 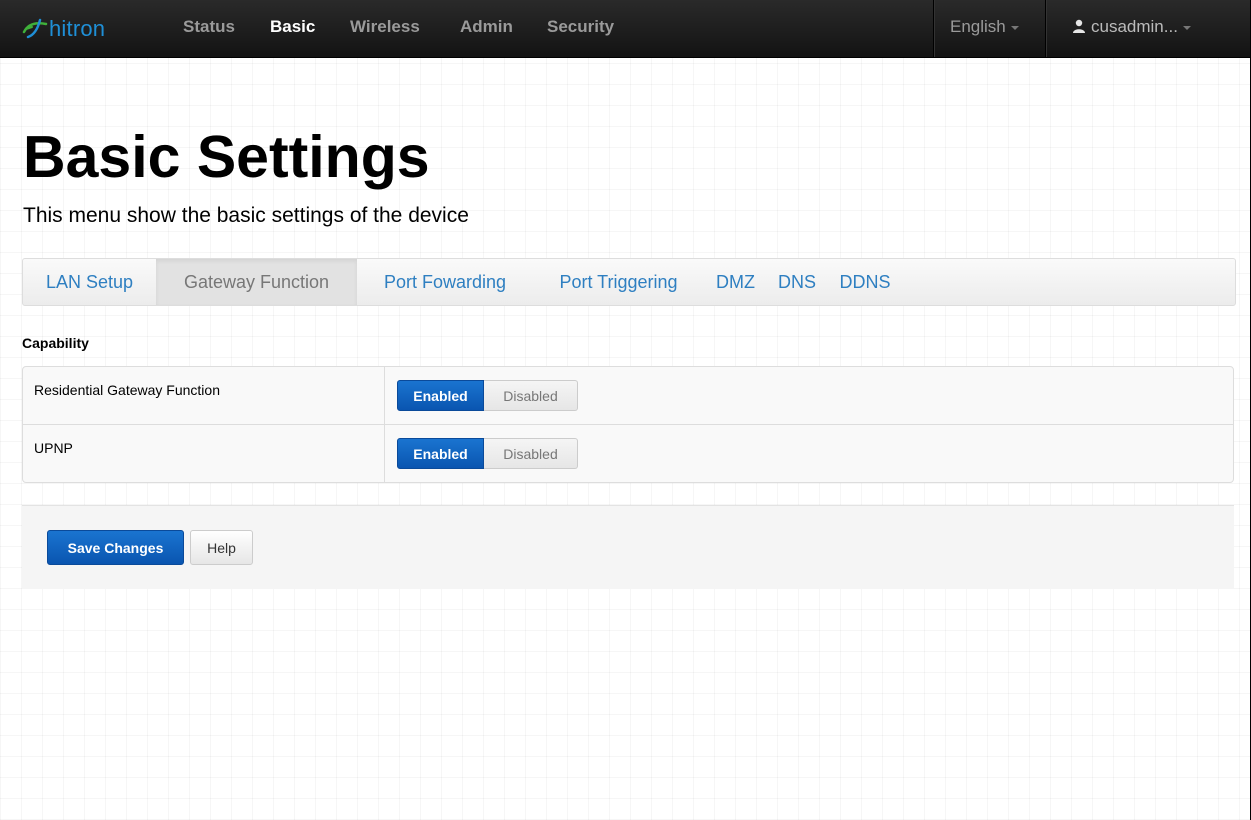 What do you see at coordinates (221, 547) in the screenshot?
I see `help-button: Help` at bounding box center [221, 547].